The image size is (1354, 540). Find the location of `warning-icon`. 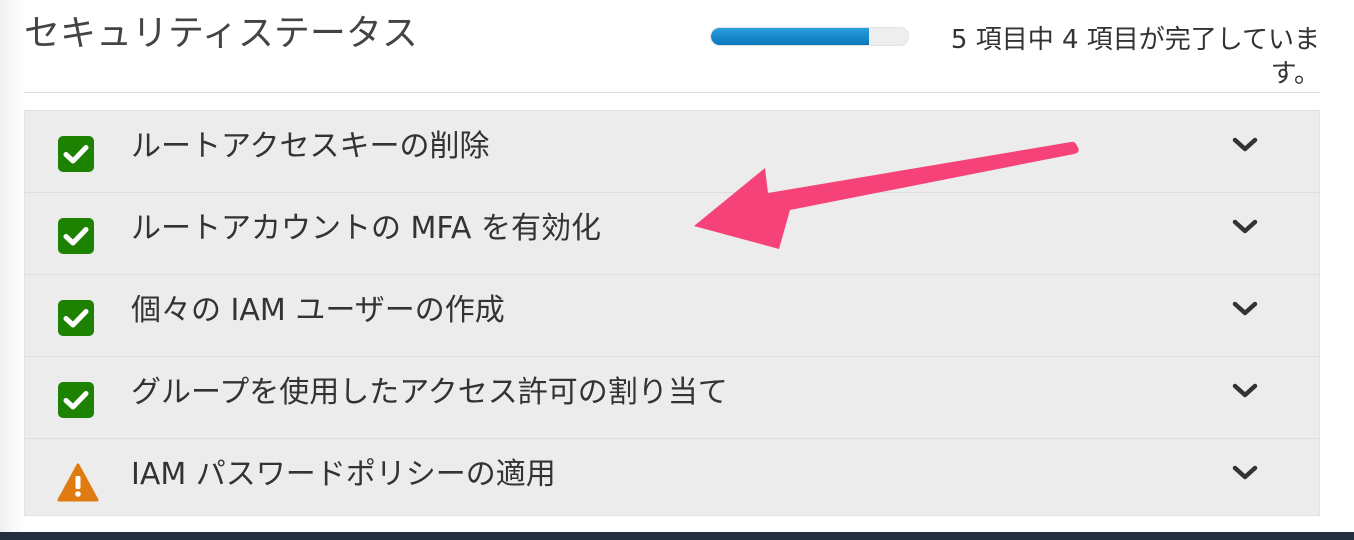

warning-icon is located at coordinates (78, 483).